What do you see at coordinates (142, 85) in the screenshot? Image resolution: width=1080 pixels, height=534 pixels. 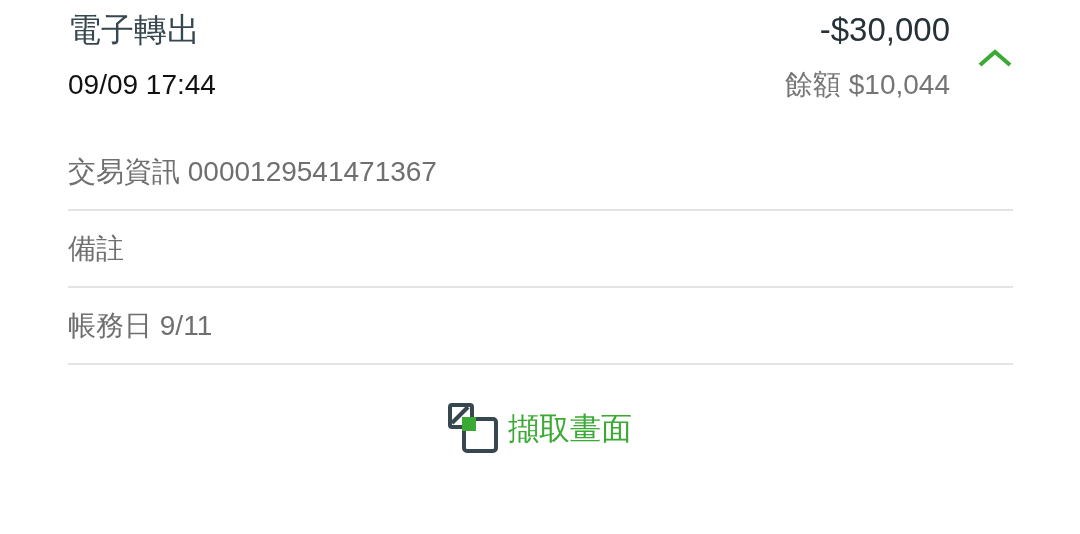 I see `transaction-datetime: 09/09 17:44` at bounding box center [142, 85].